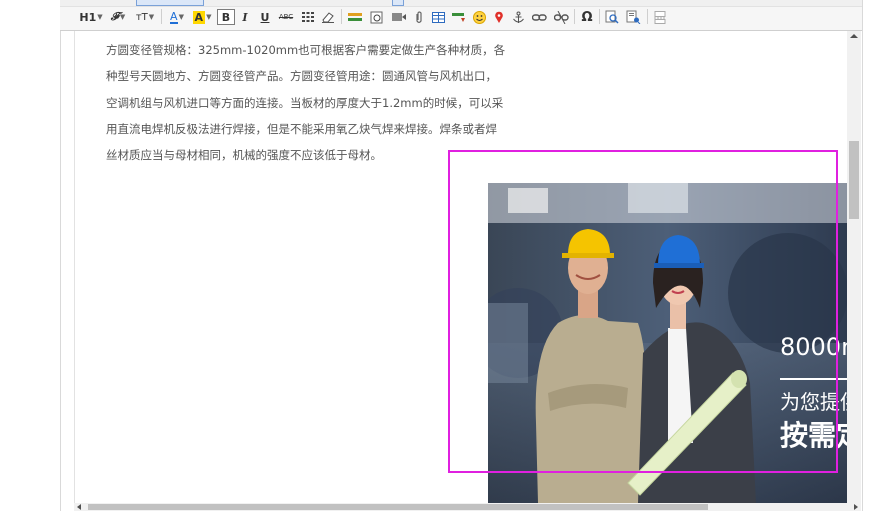 The width and height of the screenshot is (877, 511). What do you see at coordinates (305, 103) in the screenshot?
I see `paragraph-line: 空调机组与风机进口等方面的连接。当板材的厚度大于1.2mm的时候，可以采` at bounding box center [305, 103].